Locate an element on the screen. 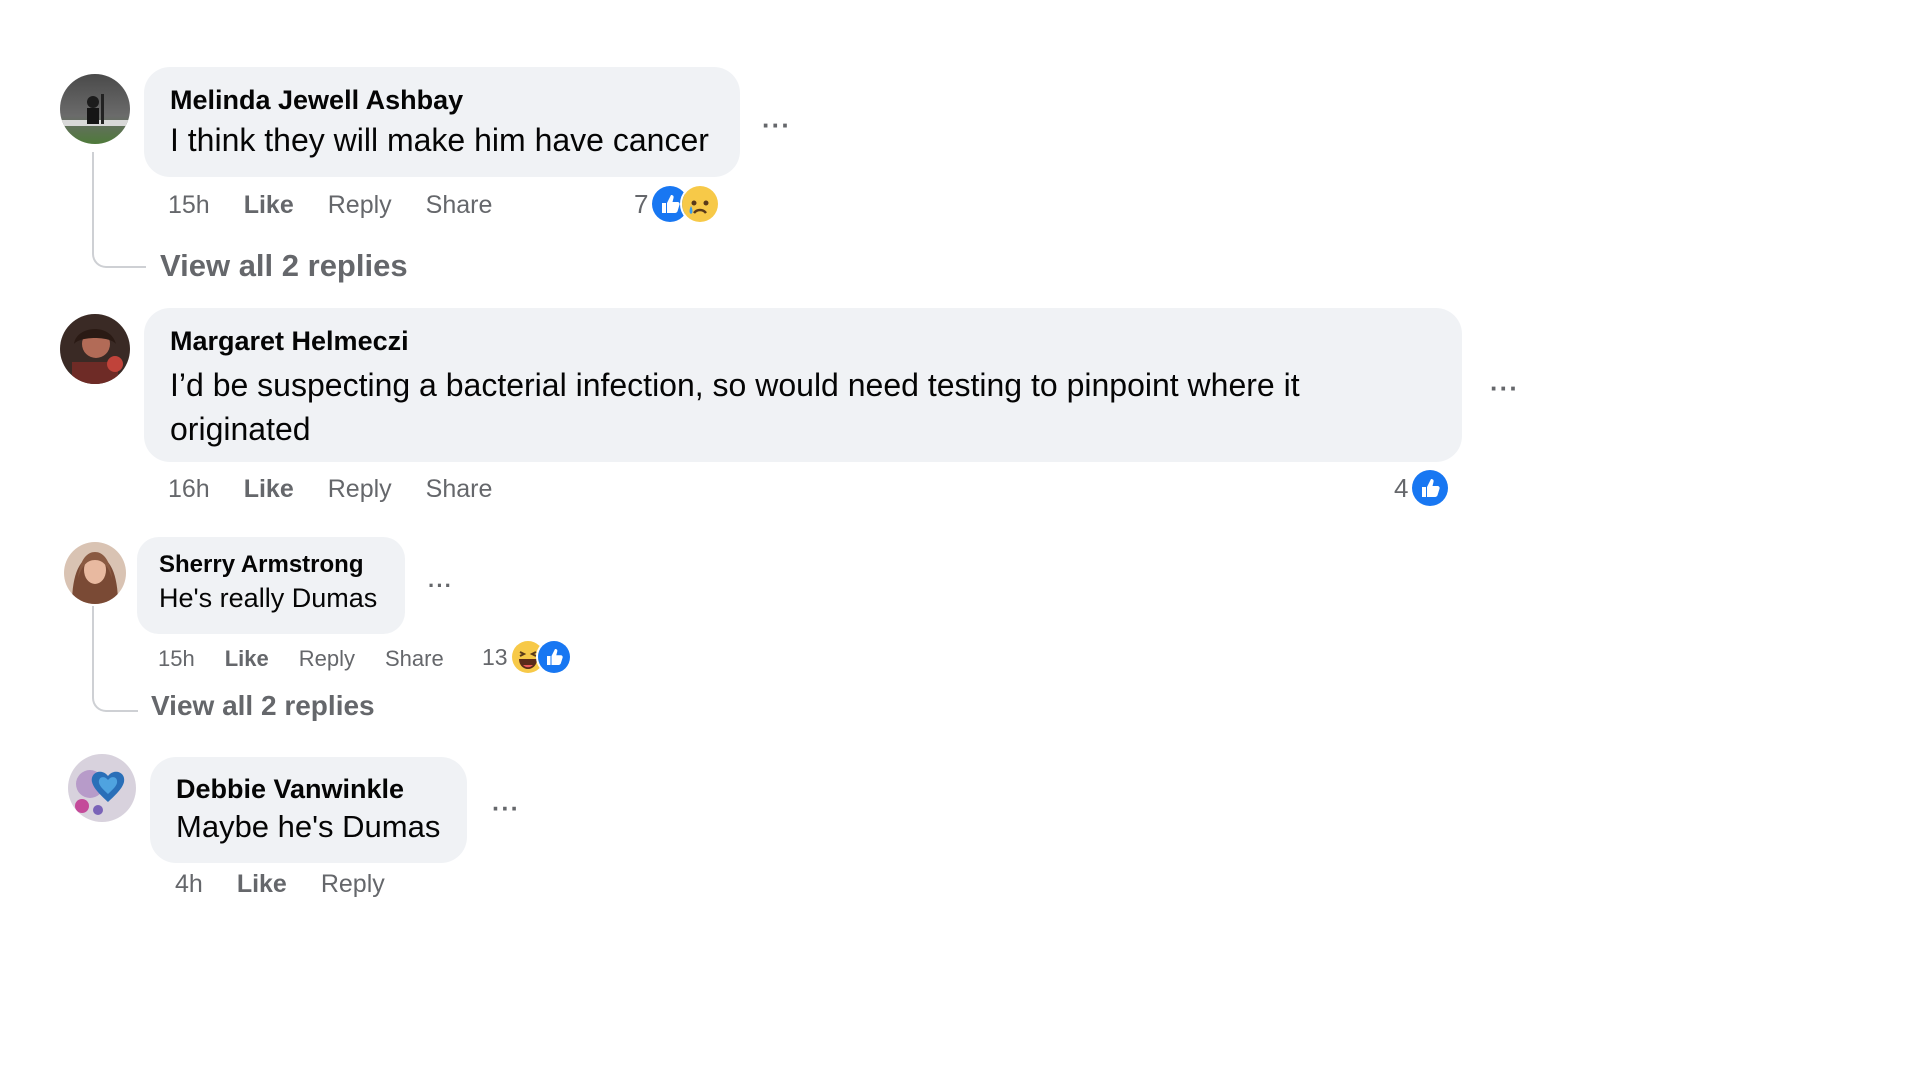  comment-text: I think they will make him have cancer is located at coordinates (439, 140).